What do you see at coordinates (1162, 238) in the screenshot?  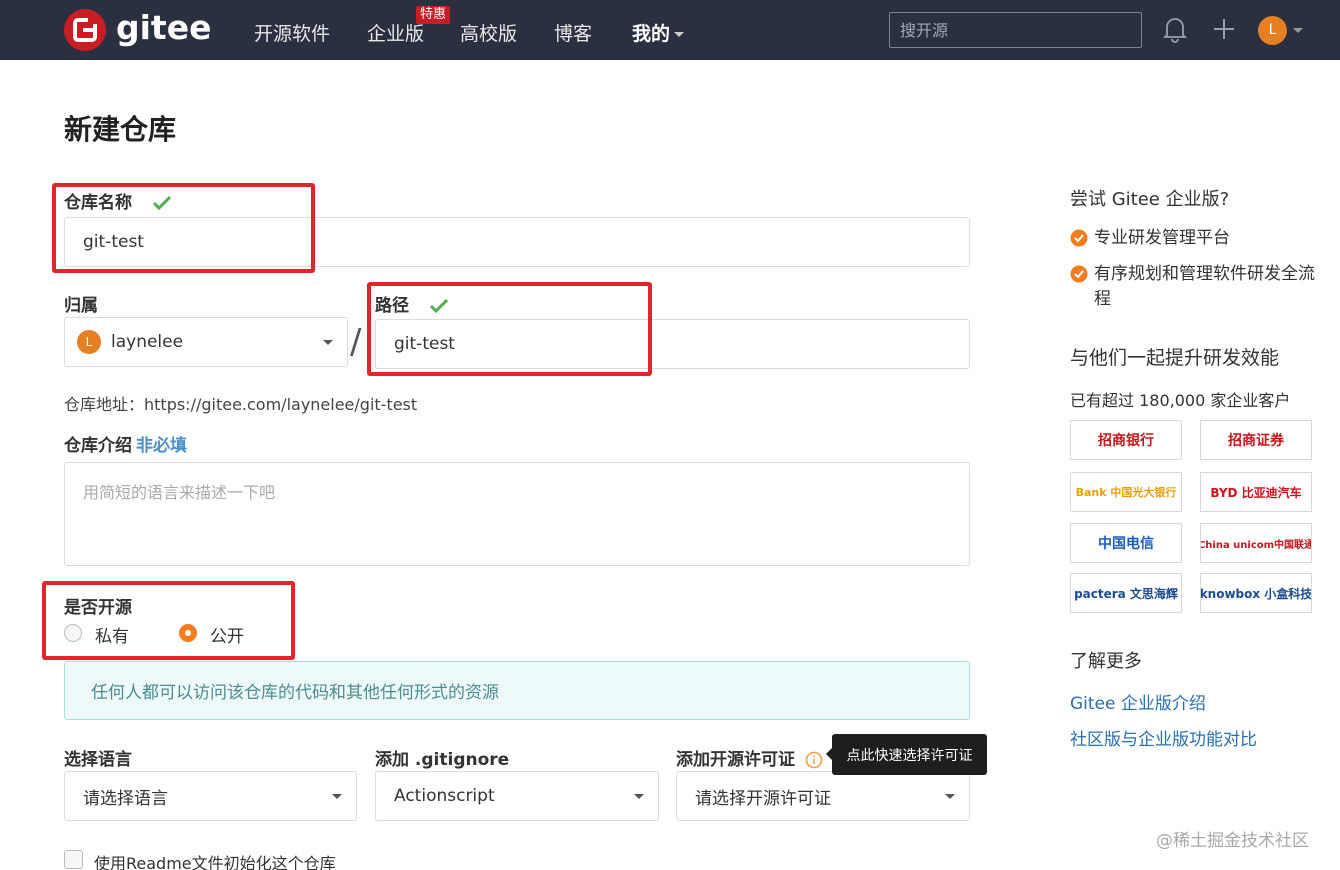 I see `sidebar-feature-text: 专业研发管理平台` at bounding box center [1162, 238].